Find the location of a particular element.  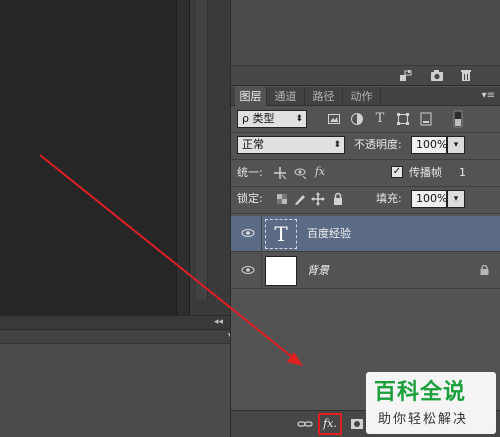

opacity-dropdown-button: ▾ is located at coordinates (456, 145).